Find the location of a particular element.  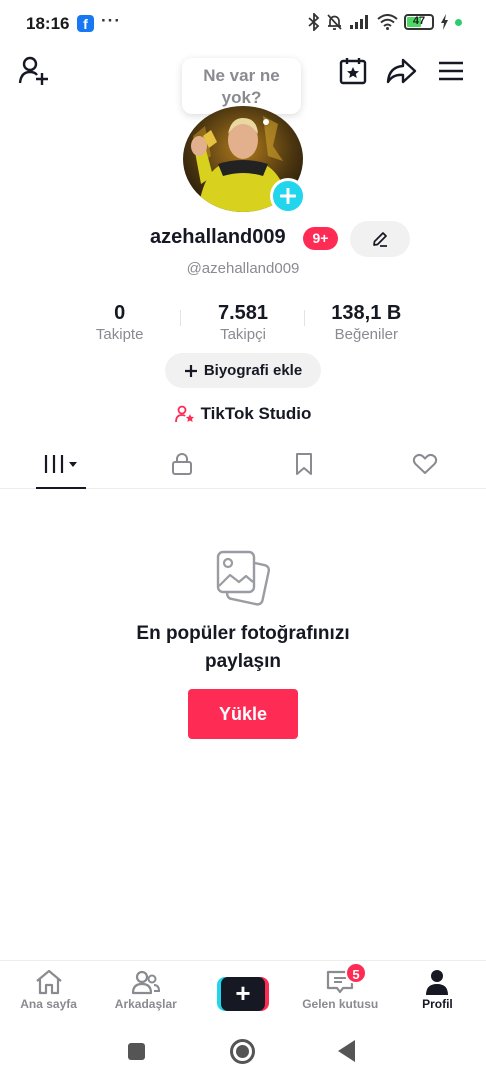

nav-create: + is located at coordinates (242, 990).